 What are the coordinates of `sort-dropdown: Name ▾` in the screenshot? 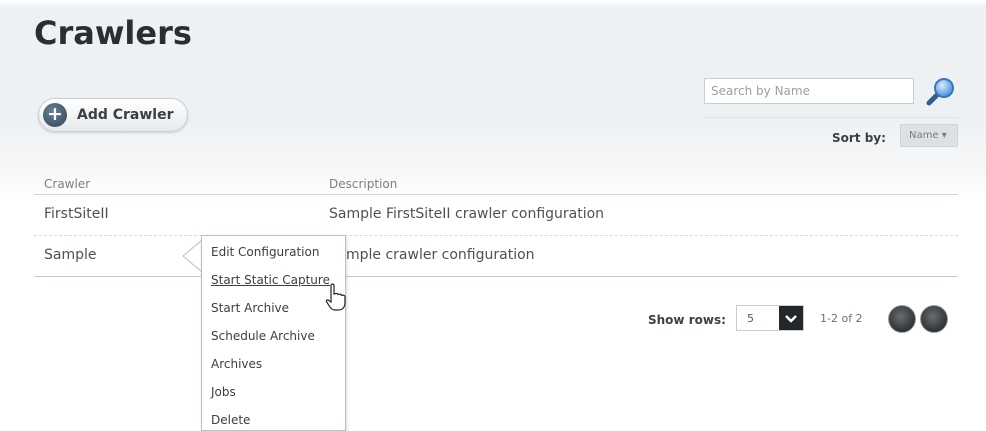 It's located at (929, 135).